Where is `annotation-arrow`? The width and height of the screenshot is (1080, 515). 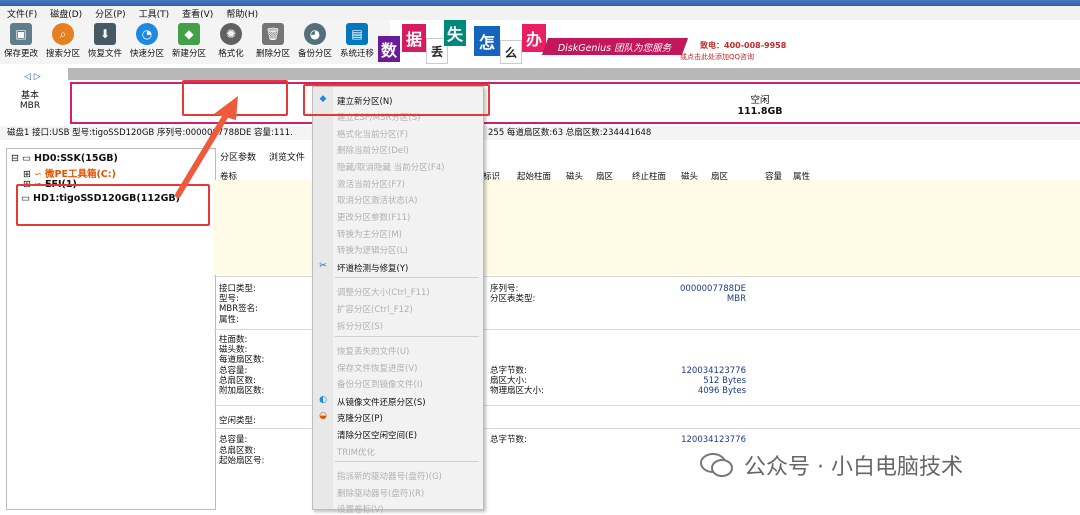
annotation-arrow is located at coordinates (206, 147).